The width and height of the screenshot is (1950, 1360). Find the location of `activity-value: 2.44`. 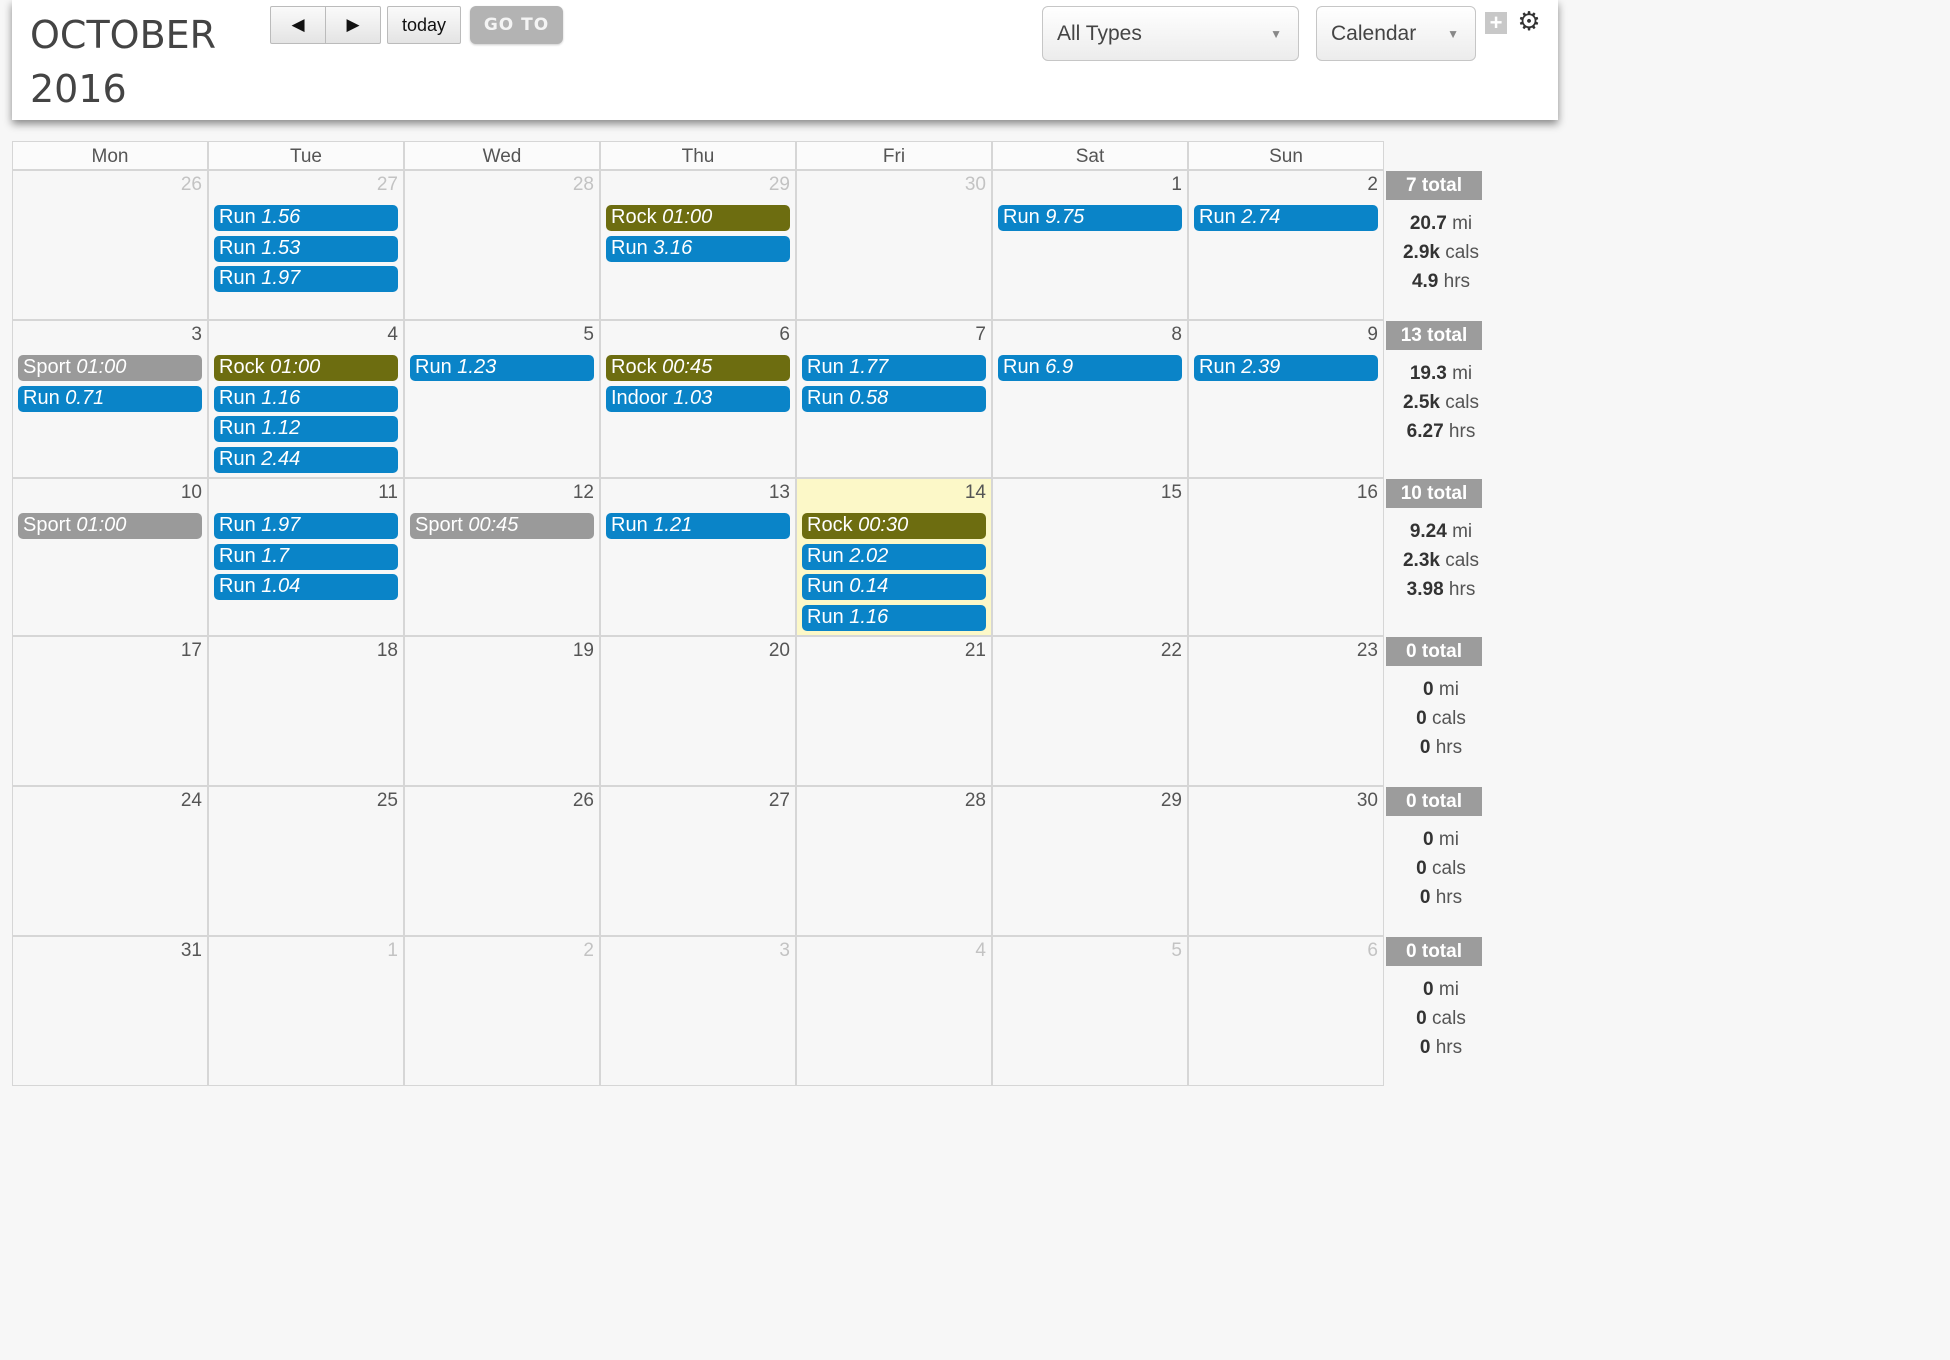

activity-value: 2.44 is located at coordinates (281, 458).